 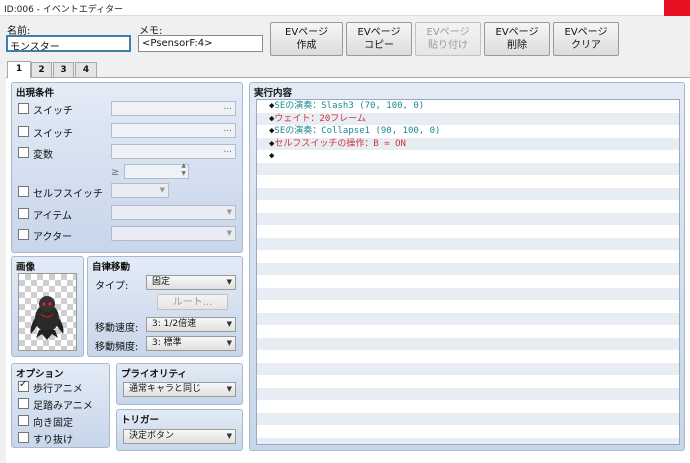 I want to click on movement-type-value: 固定, so click(x=161, y=282).